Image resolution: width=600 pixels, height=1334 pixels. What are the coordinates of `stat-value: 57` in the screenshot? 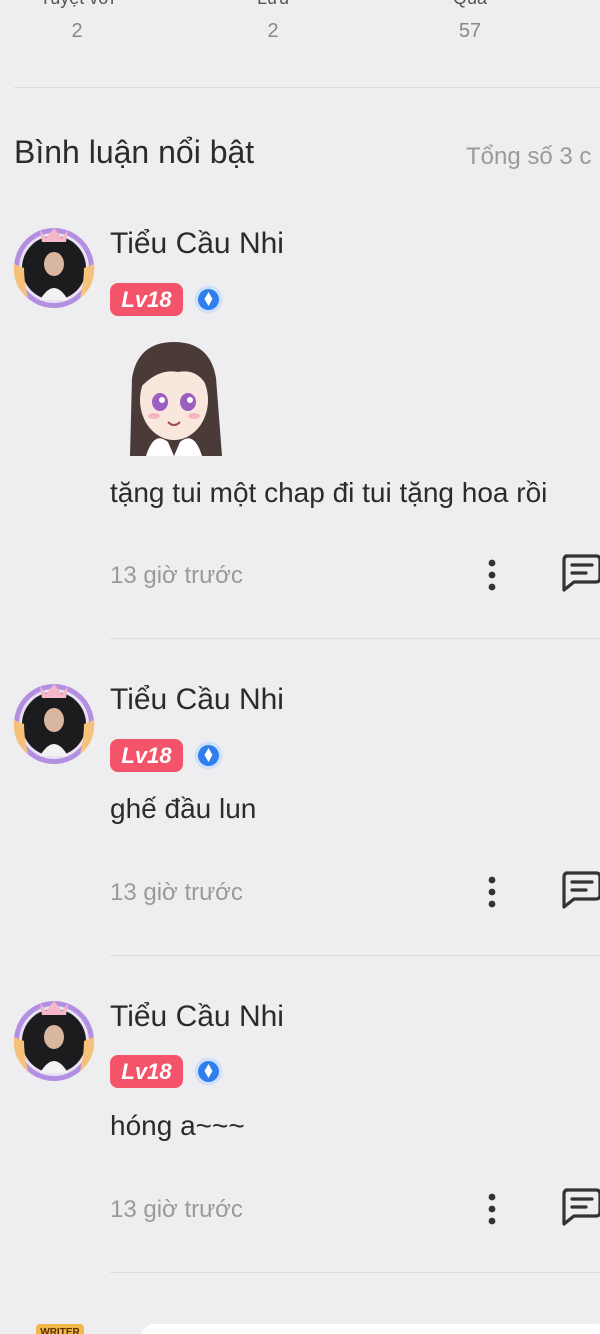 It's located at (470, 31).